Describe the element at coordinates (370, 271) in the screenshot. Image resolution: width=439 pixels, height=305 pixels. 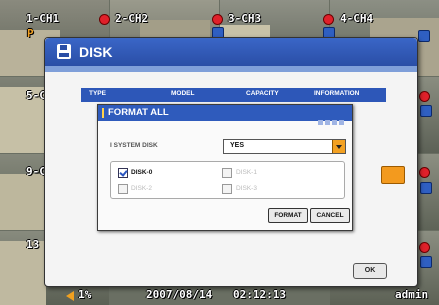
I see `ok-button: OK` at that location.